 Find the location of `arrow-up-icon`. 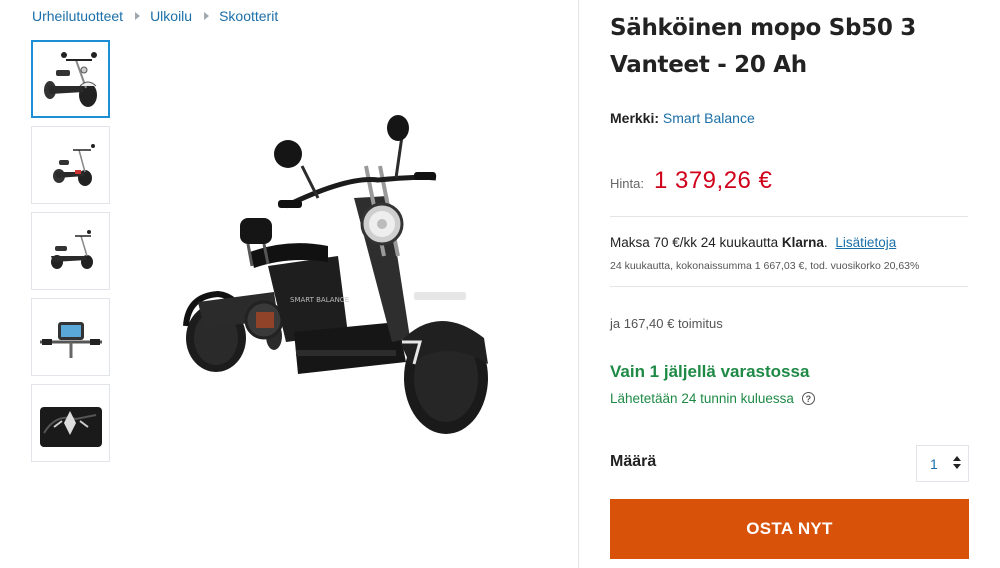

arrow-up-icon is located at coordinates (957, 458).